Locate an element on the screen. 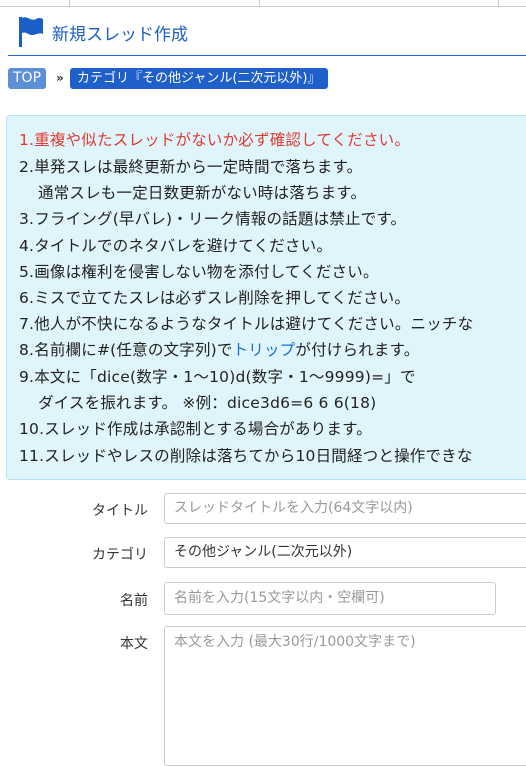 Image resolution: width=526 pixels, height=766 pixels. page-header: 新規スレッド作成 is located at coordinates (267, 35).